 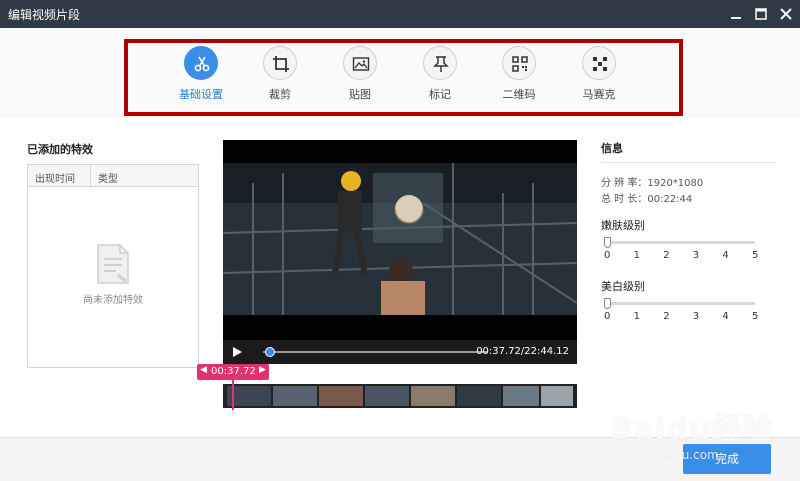 I want to click on tool-mark: 标记, so click(x=440, y=73).